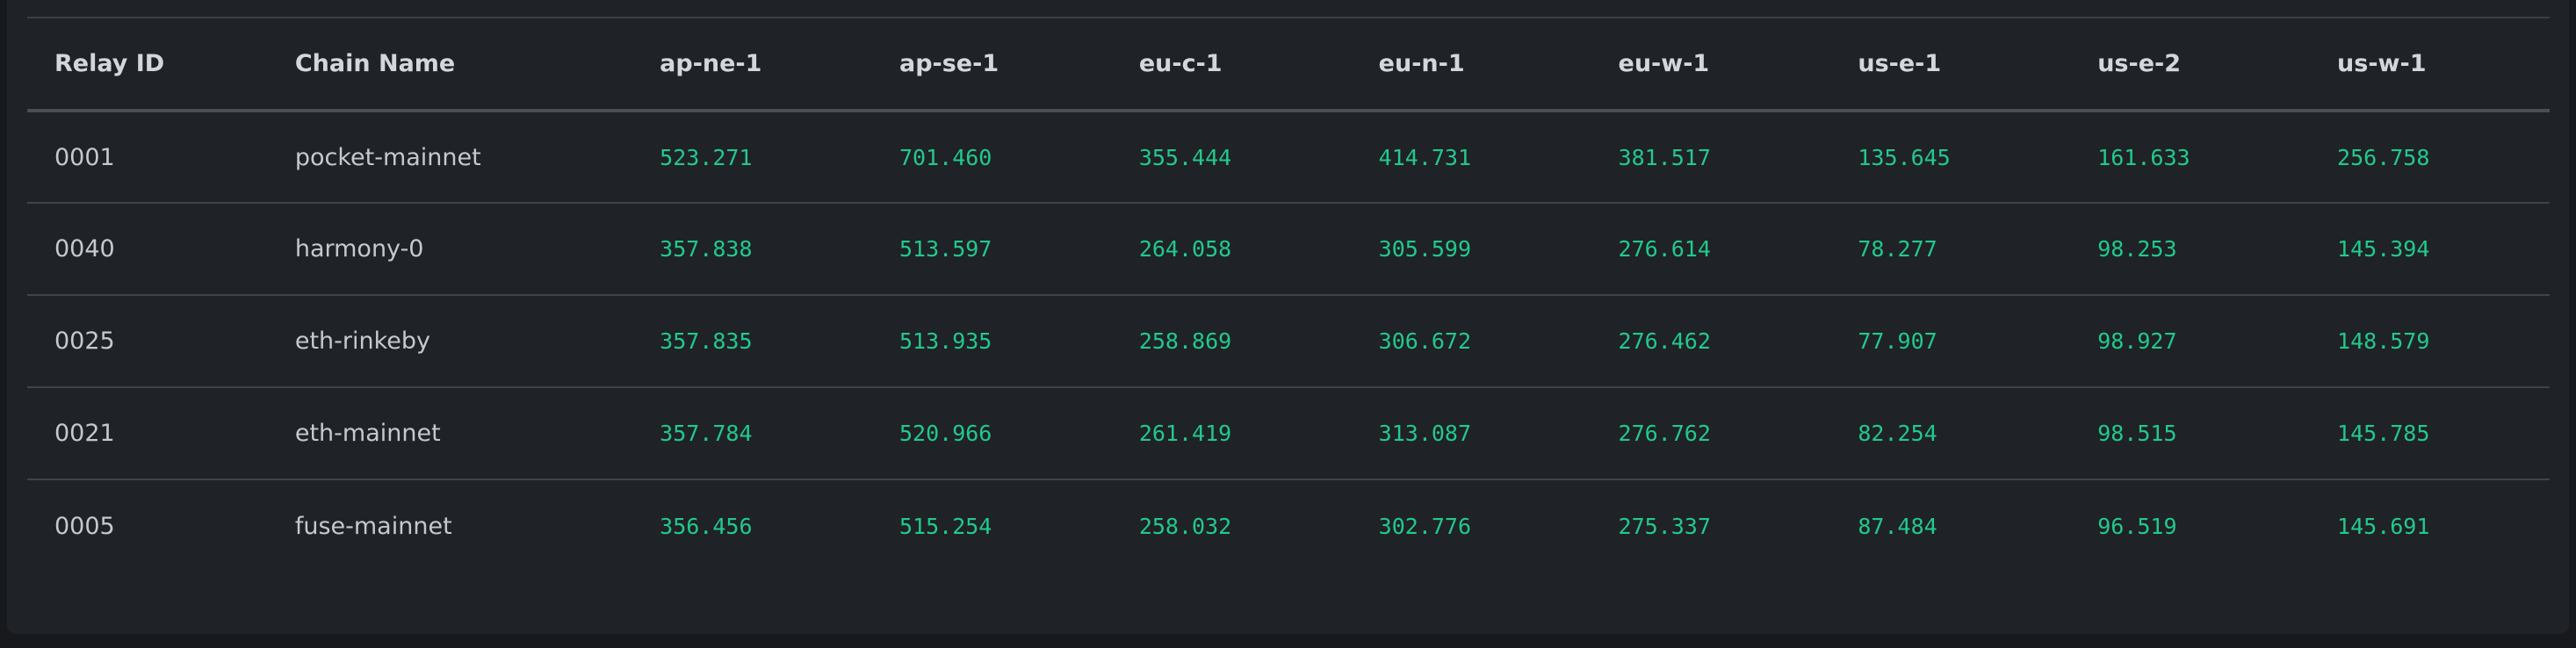 The image size is (2576, 648). Describe the element at coordinates (450, 64) in the screenshot. I see `column-header-chain-name: Chain Name` at that location.